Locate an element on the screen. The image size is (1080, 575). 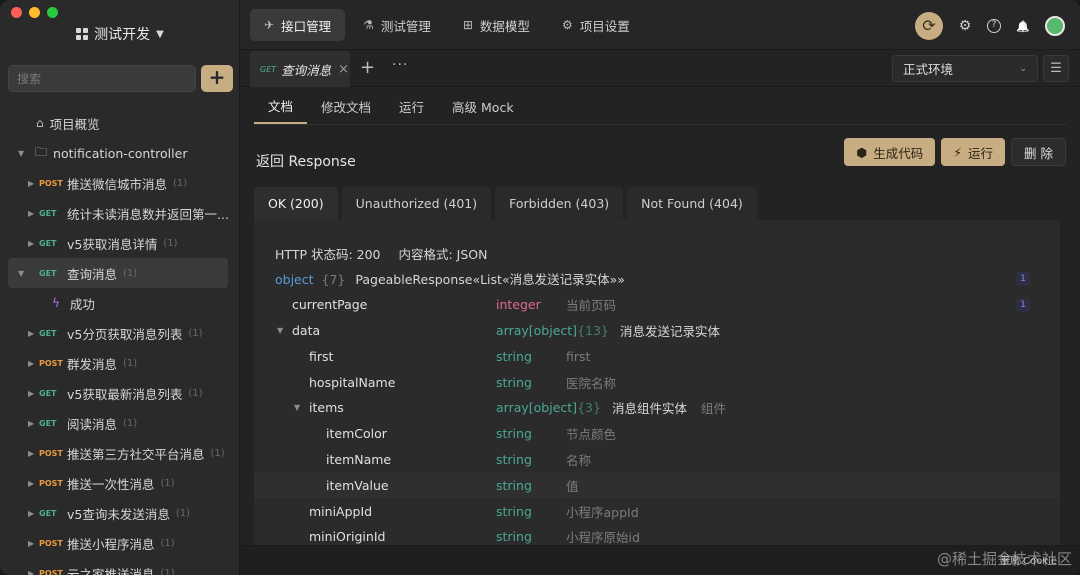
method-badge: GET is located at coordinates (48, 213).